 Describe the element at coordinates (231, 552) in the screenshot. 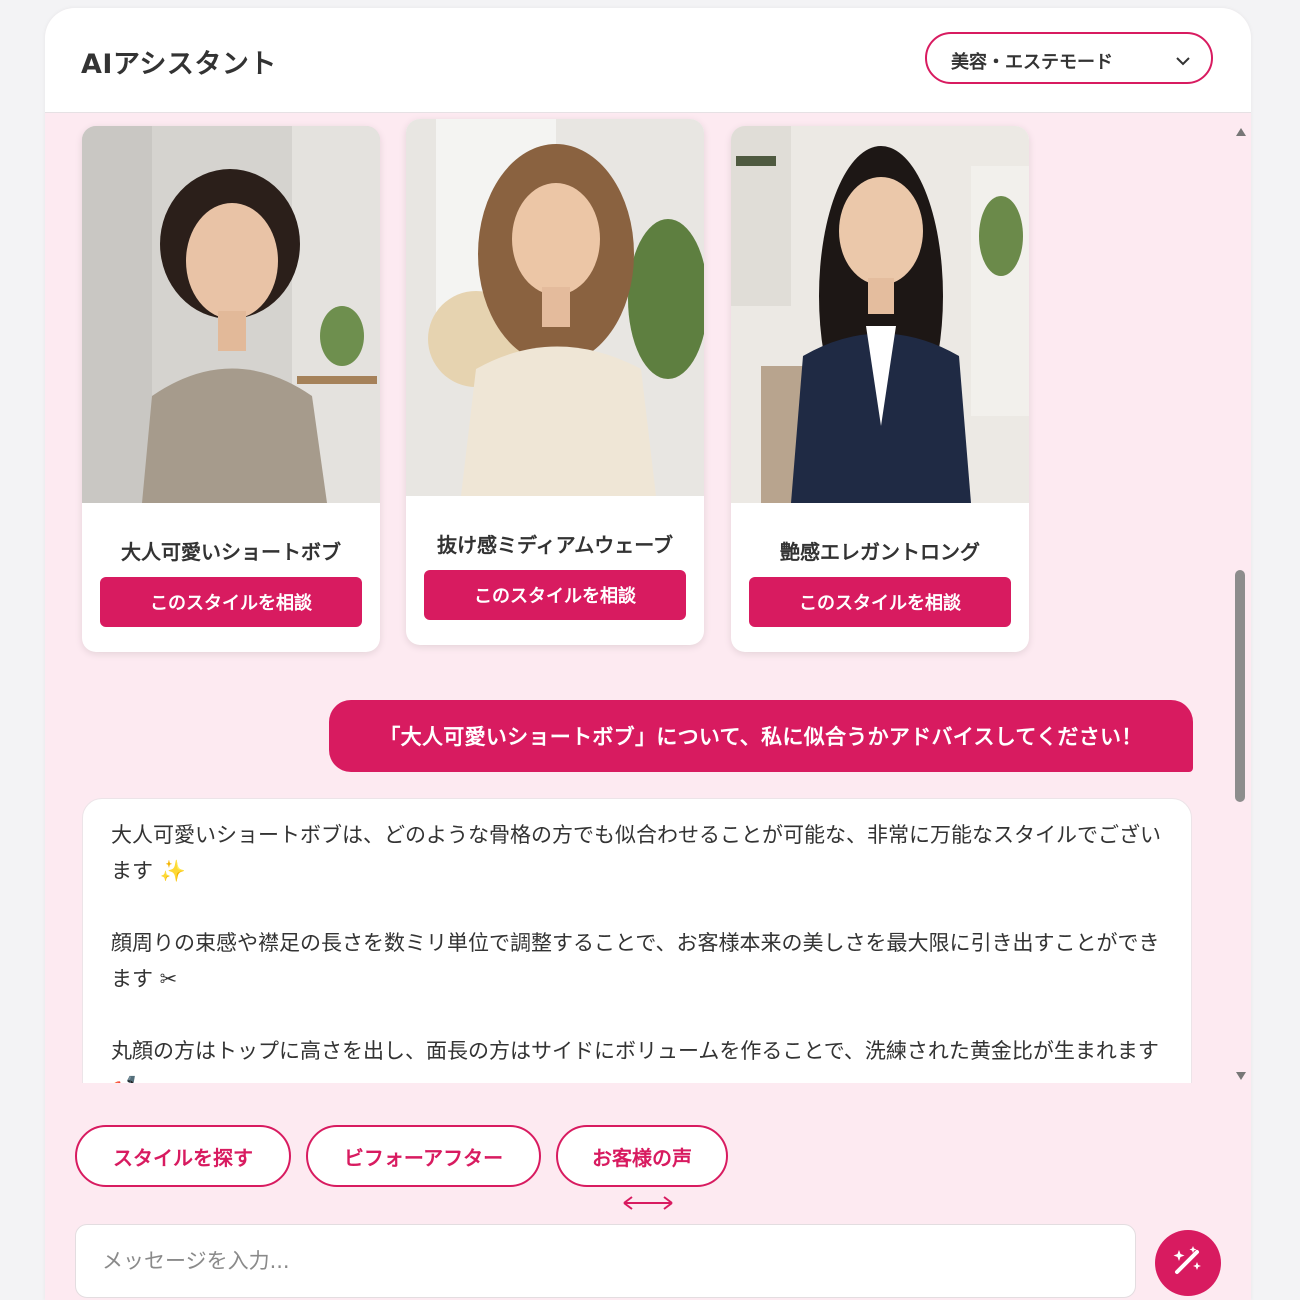

I see `style-card-title: 大人可愛いショートボブ` at that location.